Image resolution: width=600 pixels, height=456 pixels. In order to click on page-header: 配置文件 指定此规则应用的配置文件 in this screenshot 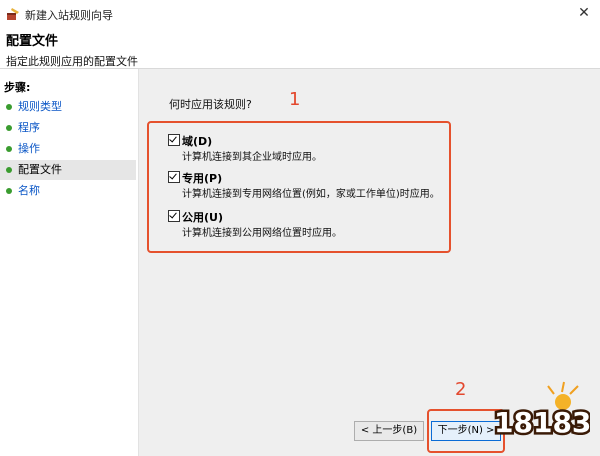, I will do `click(72, 49)`.